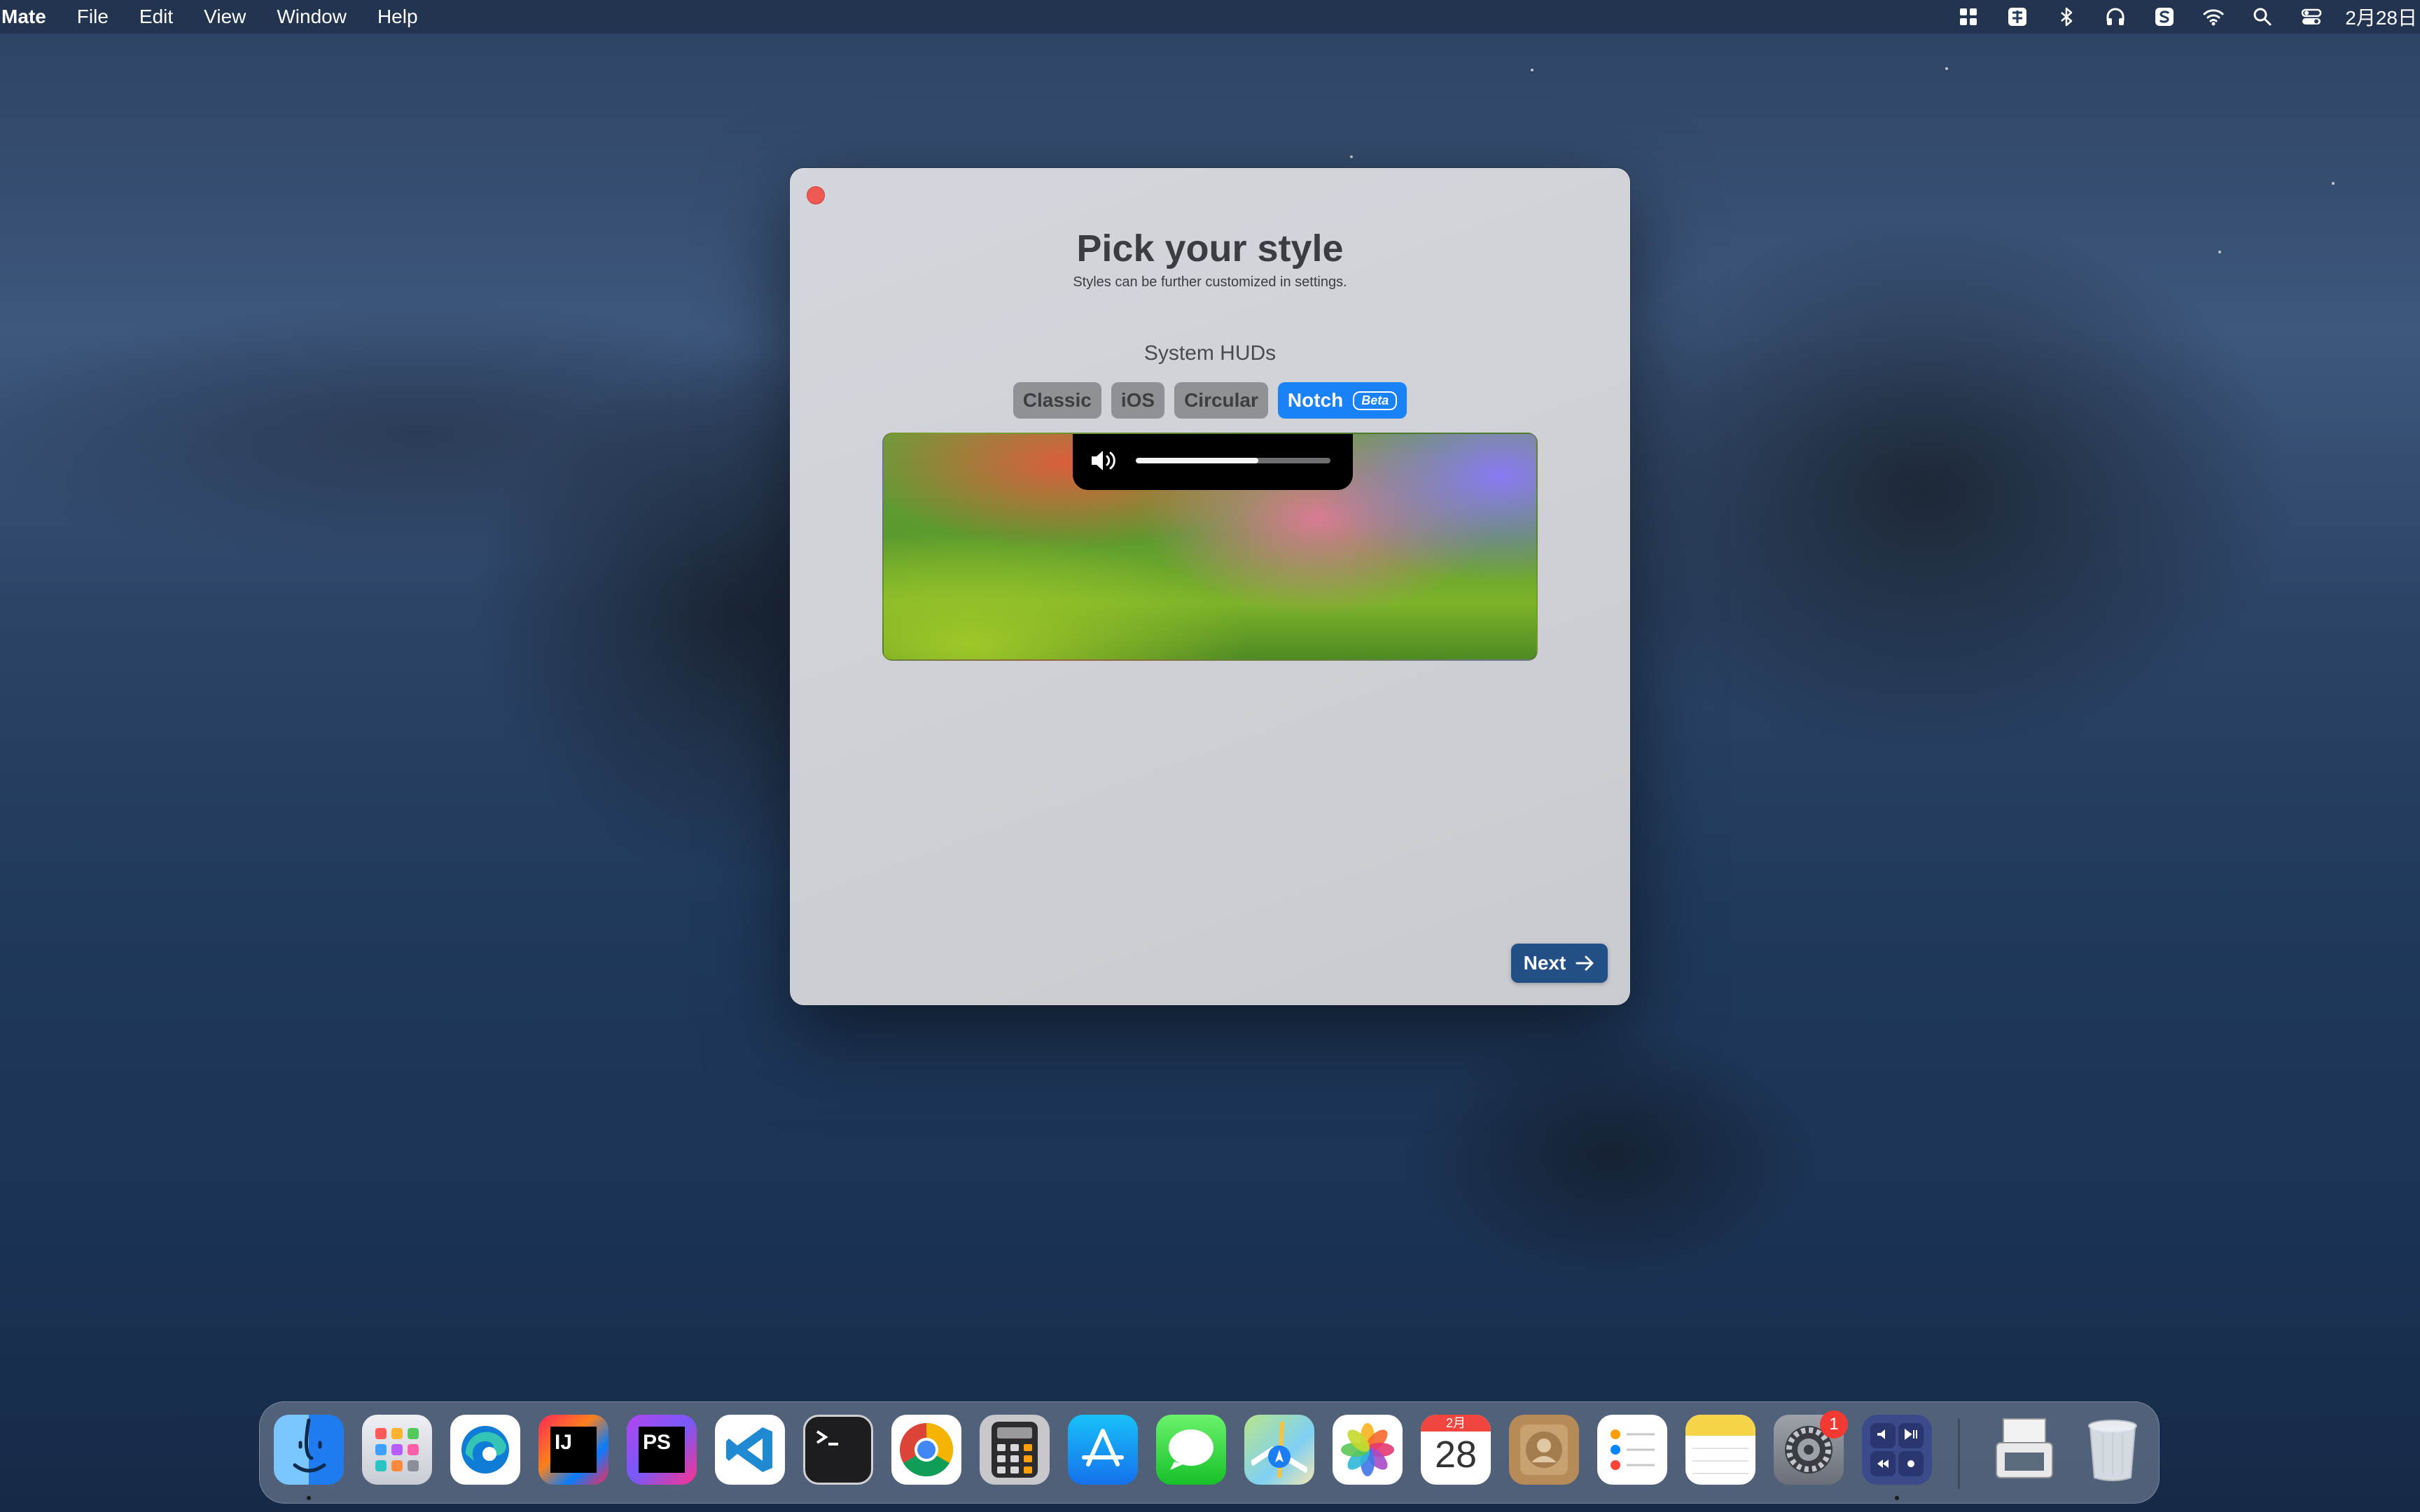 This screenshot has height=1512, width=2420. Describe the element at coordinates (1544, 963) in the screenshot. I see `next-label: Next` at that location.